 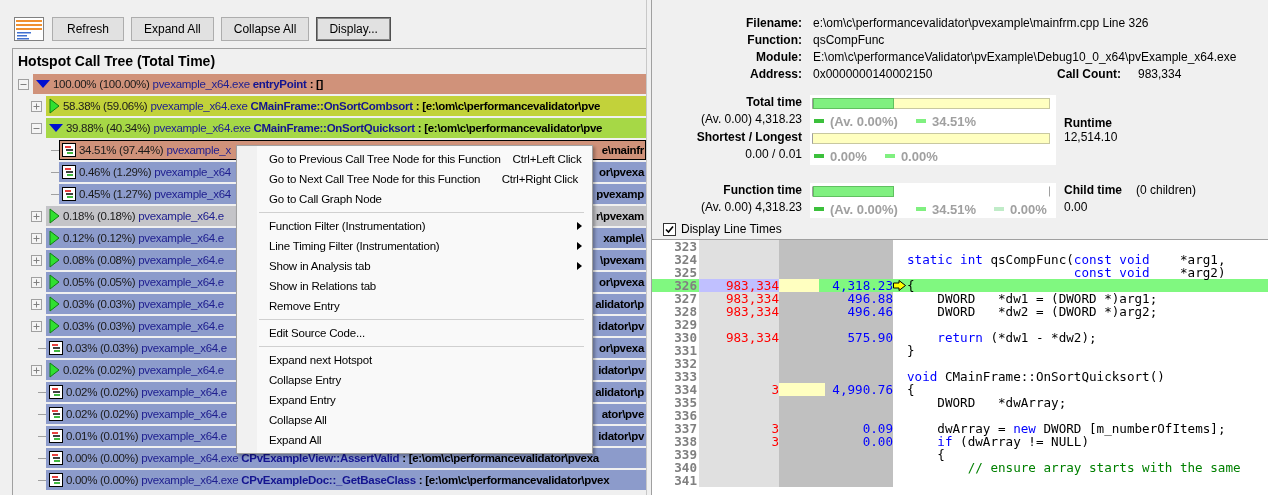 I want to click on percentage-text: 0.45% (1.27%), so click(x=115, y=194).